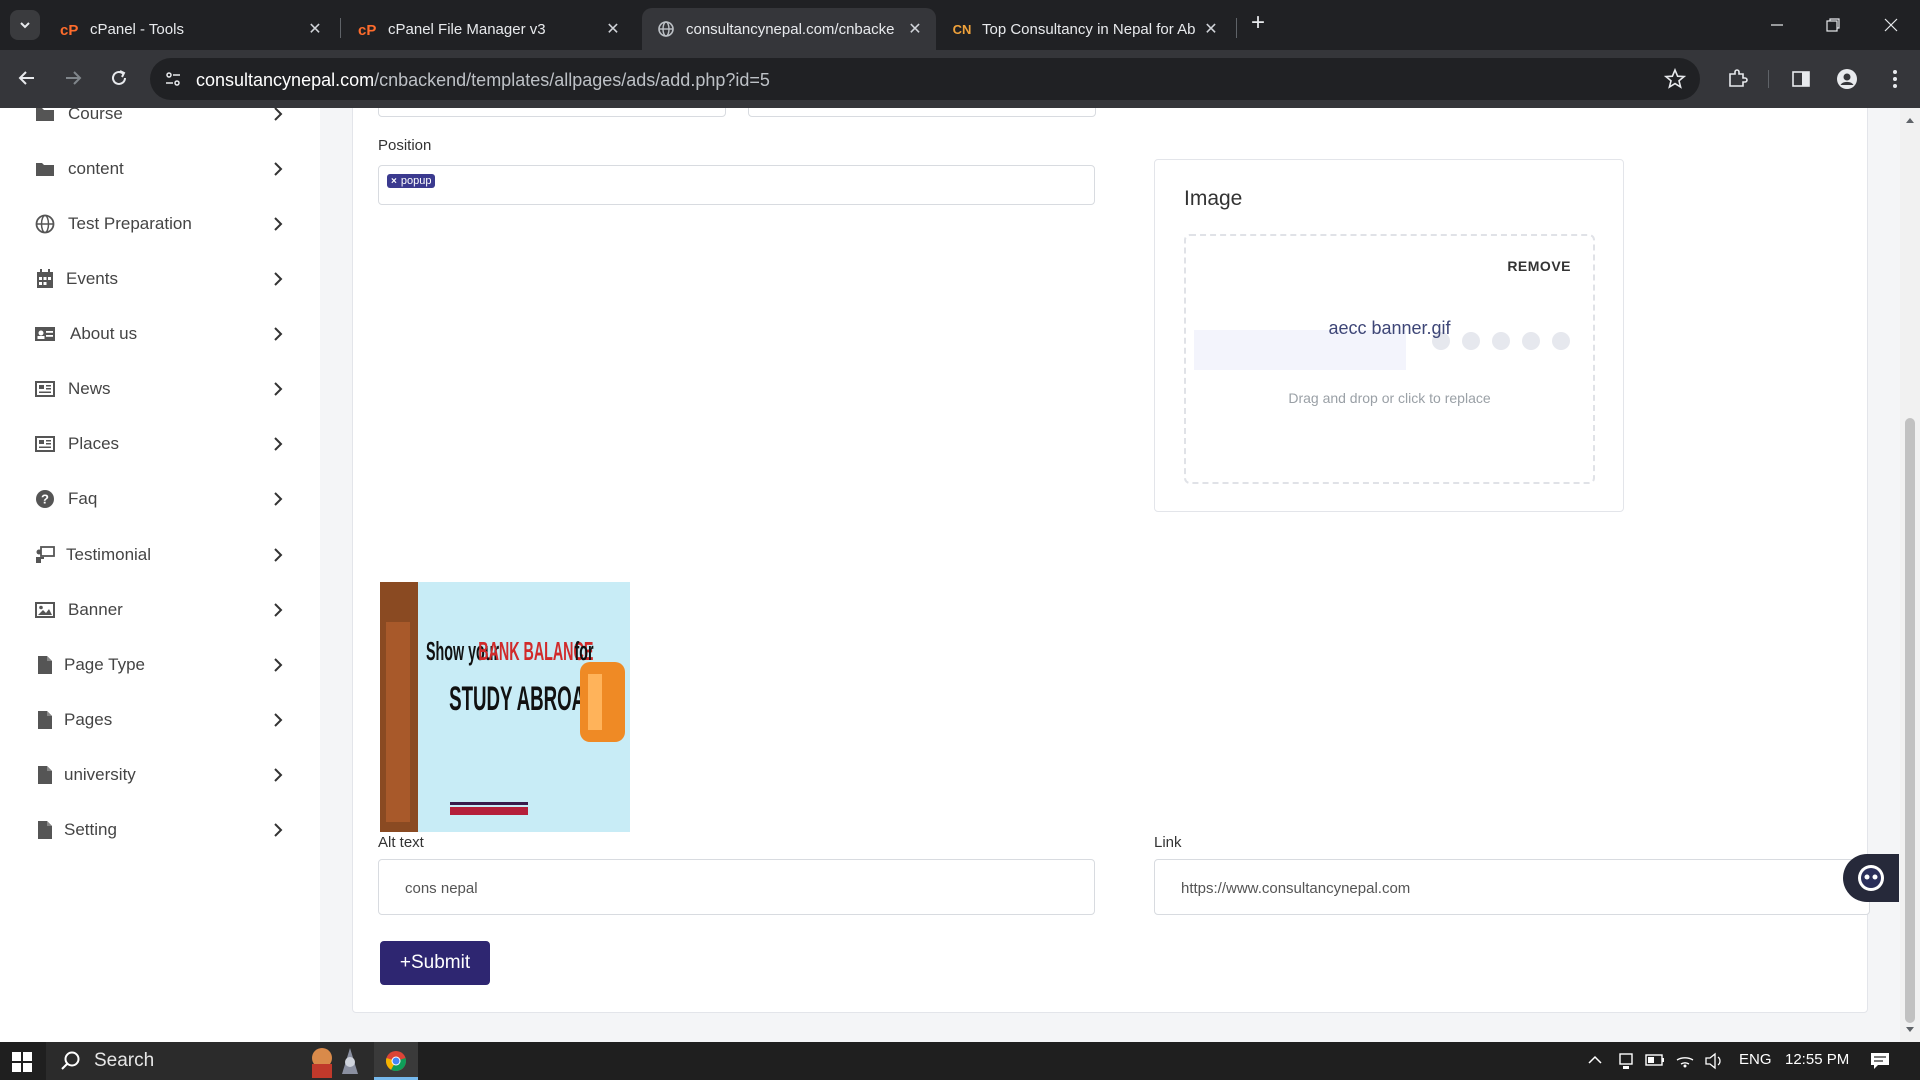 Image resolution: width=1920 pixels, height=1080 pixels. What do you see at coordinates (160, 444) in the screenshot?
I see `sidebar-item-places: Places` at bounding box center [160, 444].